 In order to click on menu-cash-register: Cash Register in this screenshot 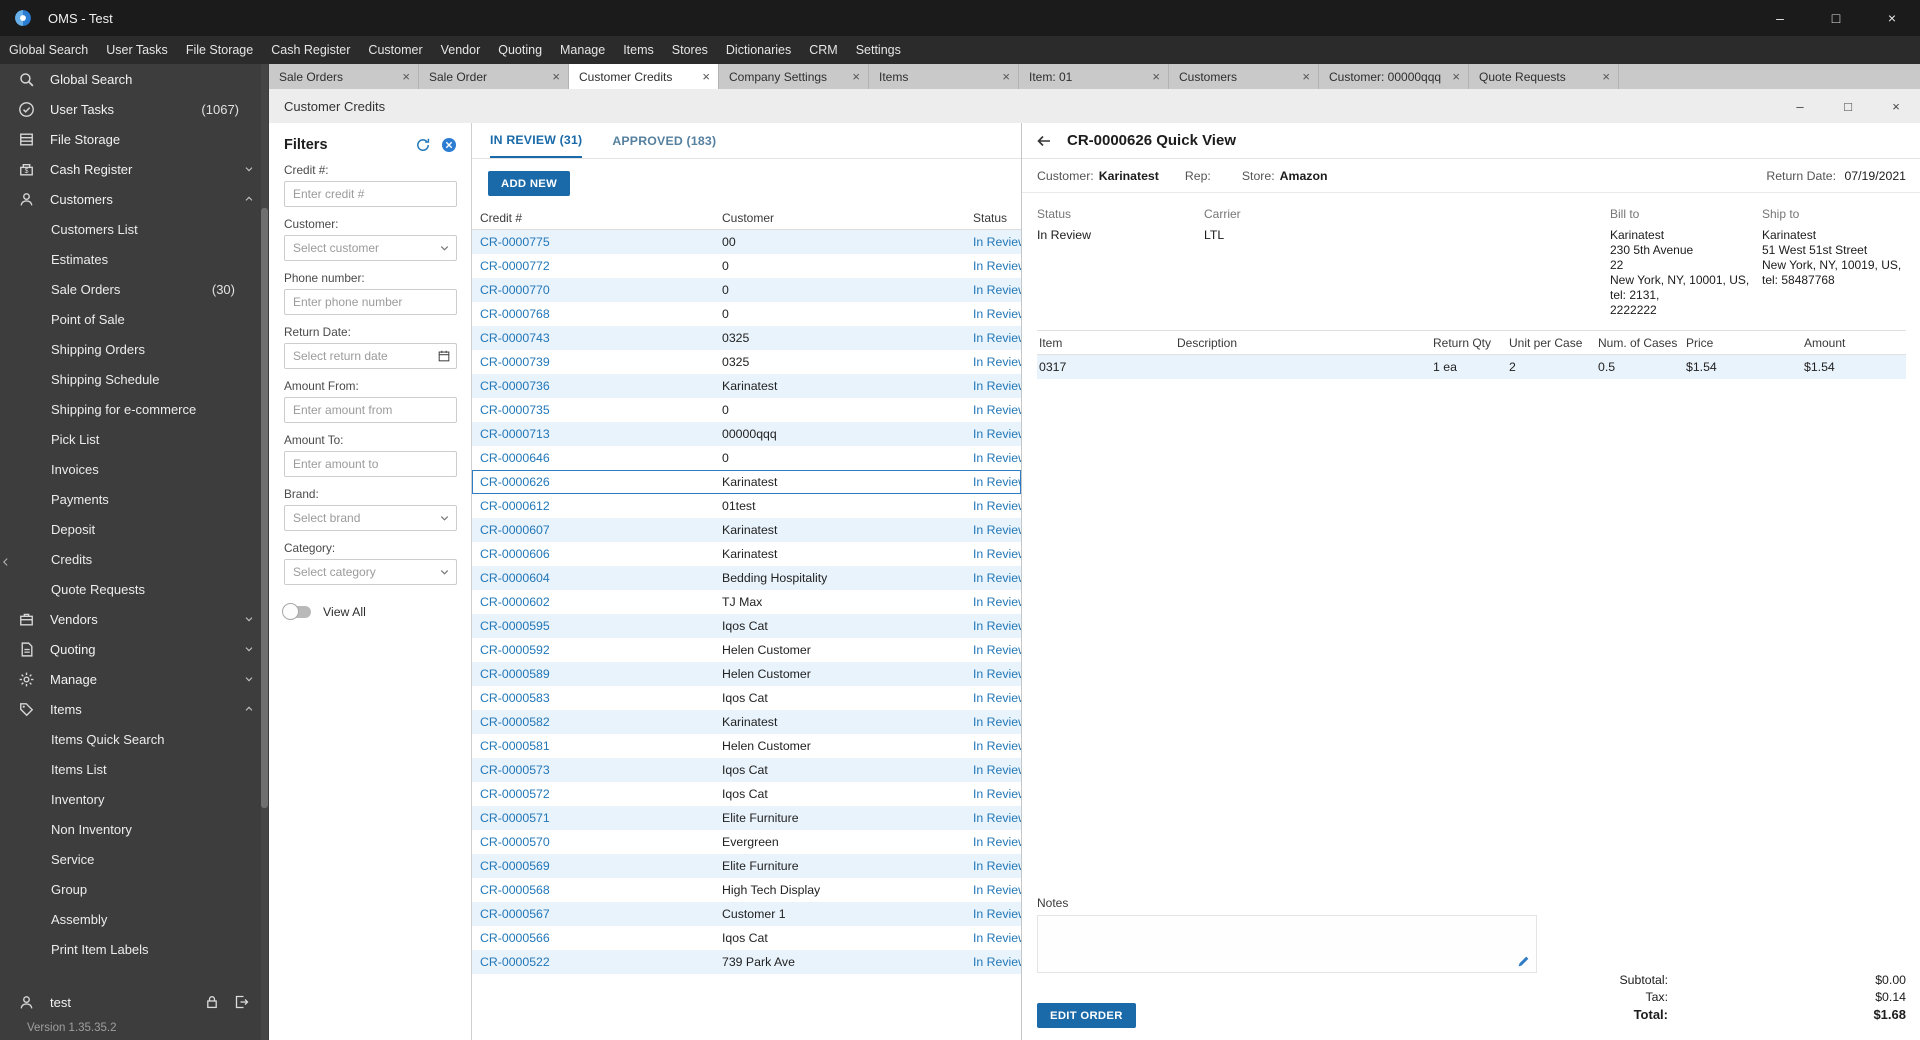, I will do `click(310, 50)`.